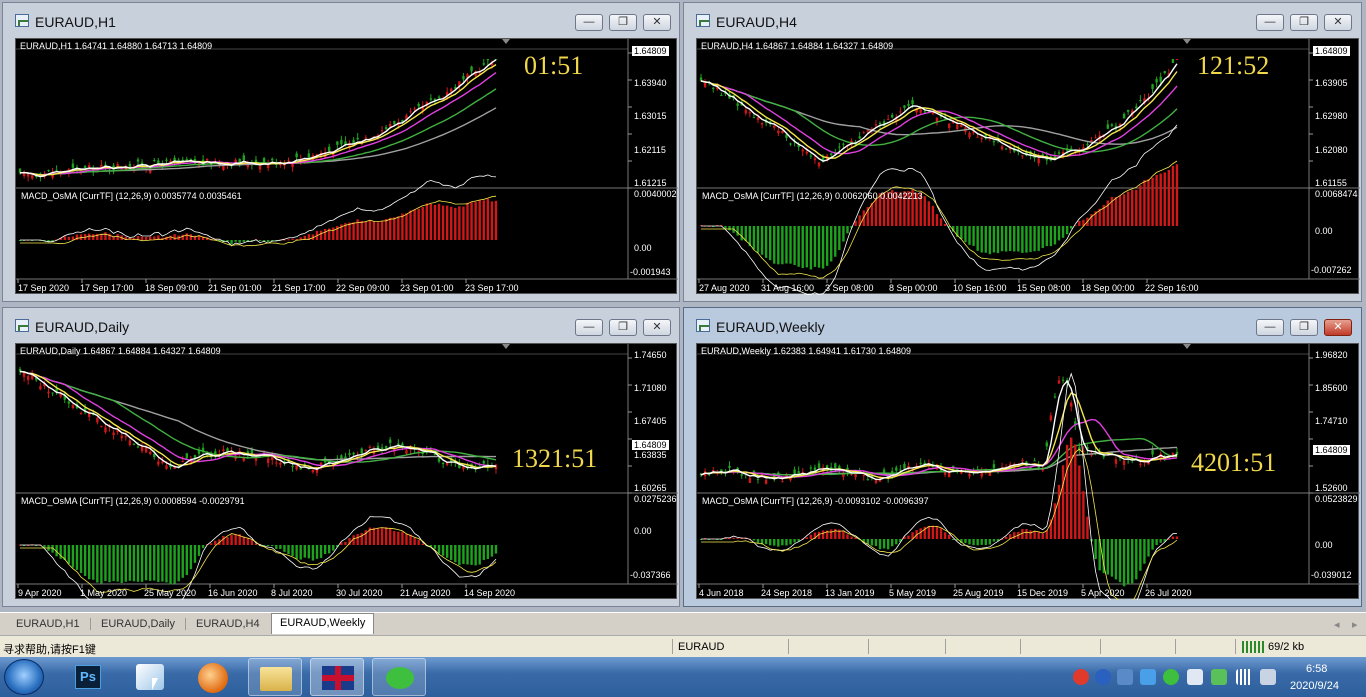 The height and width of the screenshot is (697, 1366). I want to click on window-titlebar: EURAUD,H4 — ❐ ✕, so click(1022, 18).